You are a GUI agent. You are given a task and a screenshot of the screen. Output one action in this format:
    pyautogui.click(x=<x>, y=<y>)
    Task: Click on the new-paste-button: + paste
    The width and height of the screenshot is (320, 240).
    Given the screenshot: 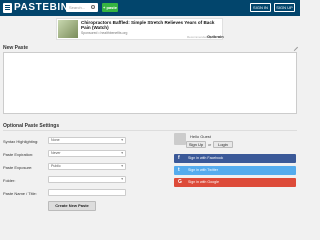 What is the action you would take?
    pyautogui.click(x=110, y=7)
    